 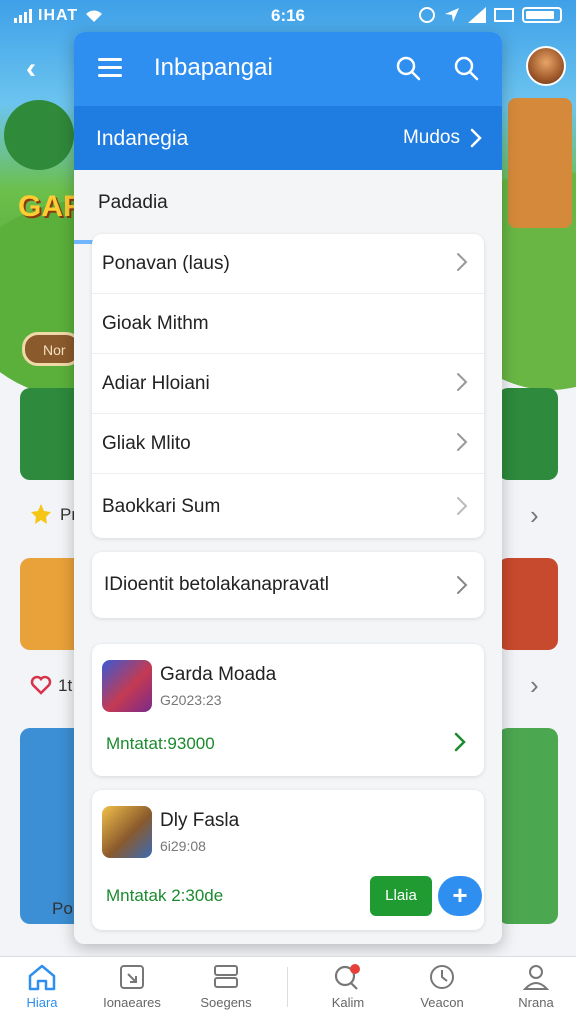 What do you see at coordinates (460, 896) in the screenshot?
I see `add-button: +` at bounding box center [460, 896].